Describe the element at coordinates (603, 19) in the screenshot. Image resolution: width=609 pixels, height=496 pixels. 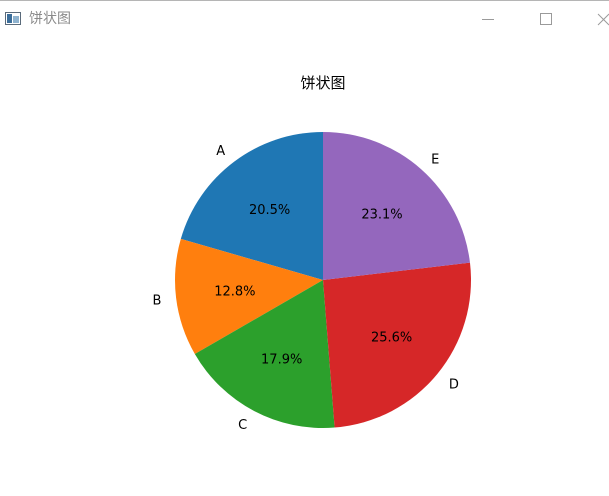
I see `close-icon` at that location.